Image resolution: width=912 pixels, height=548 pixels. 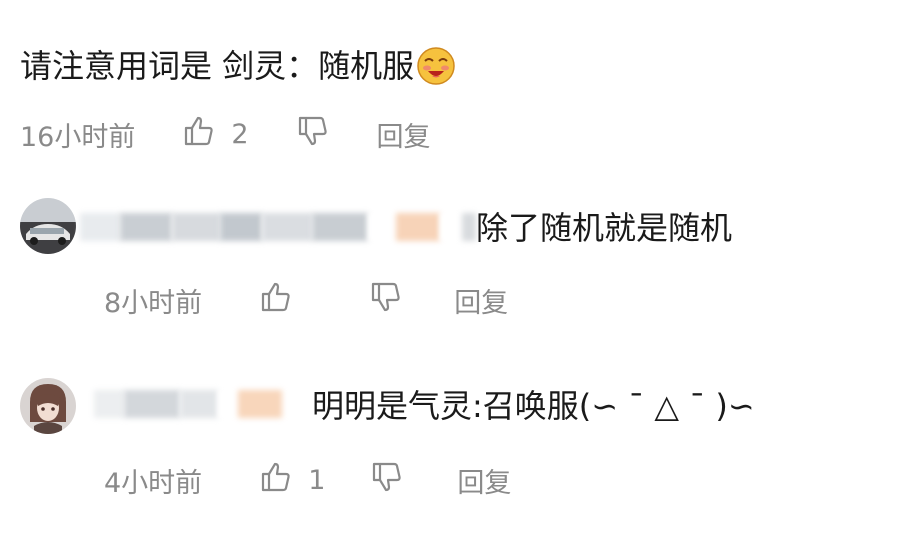 I want to click on comment-1-reply-button: 回复, so click(x=404, y=134).